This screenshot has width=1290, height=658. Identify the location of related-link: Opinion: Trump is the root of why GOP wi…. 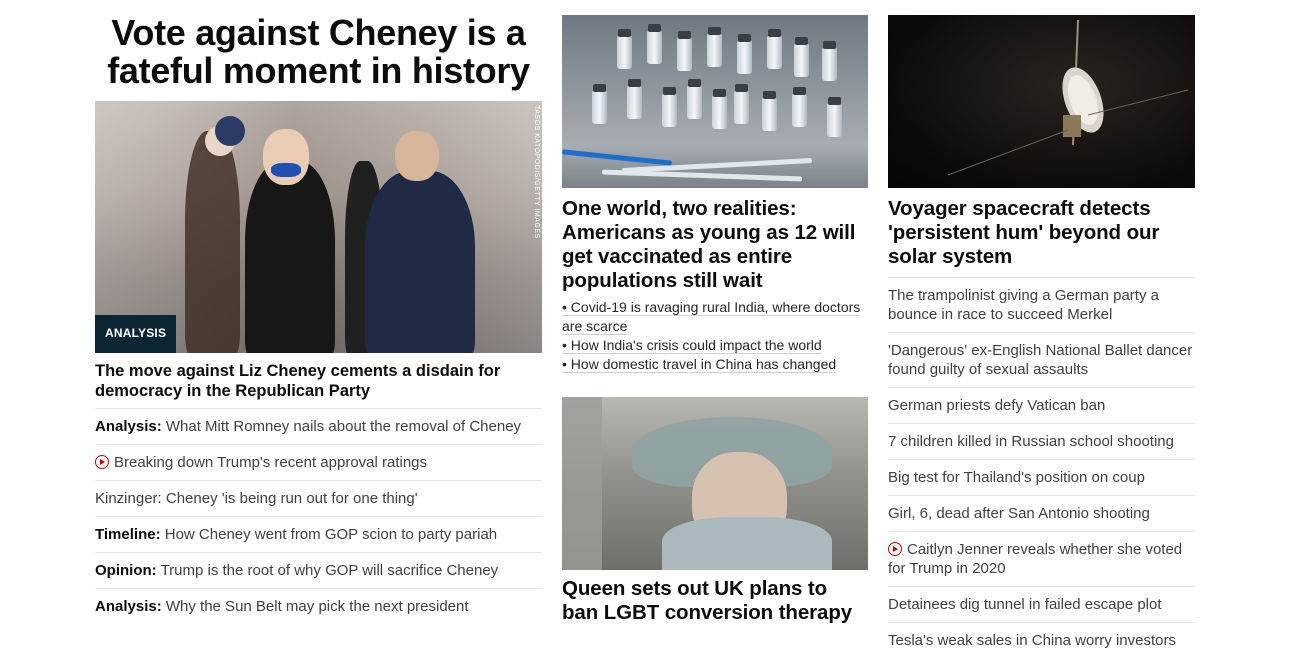
(318, 570).